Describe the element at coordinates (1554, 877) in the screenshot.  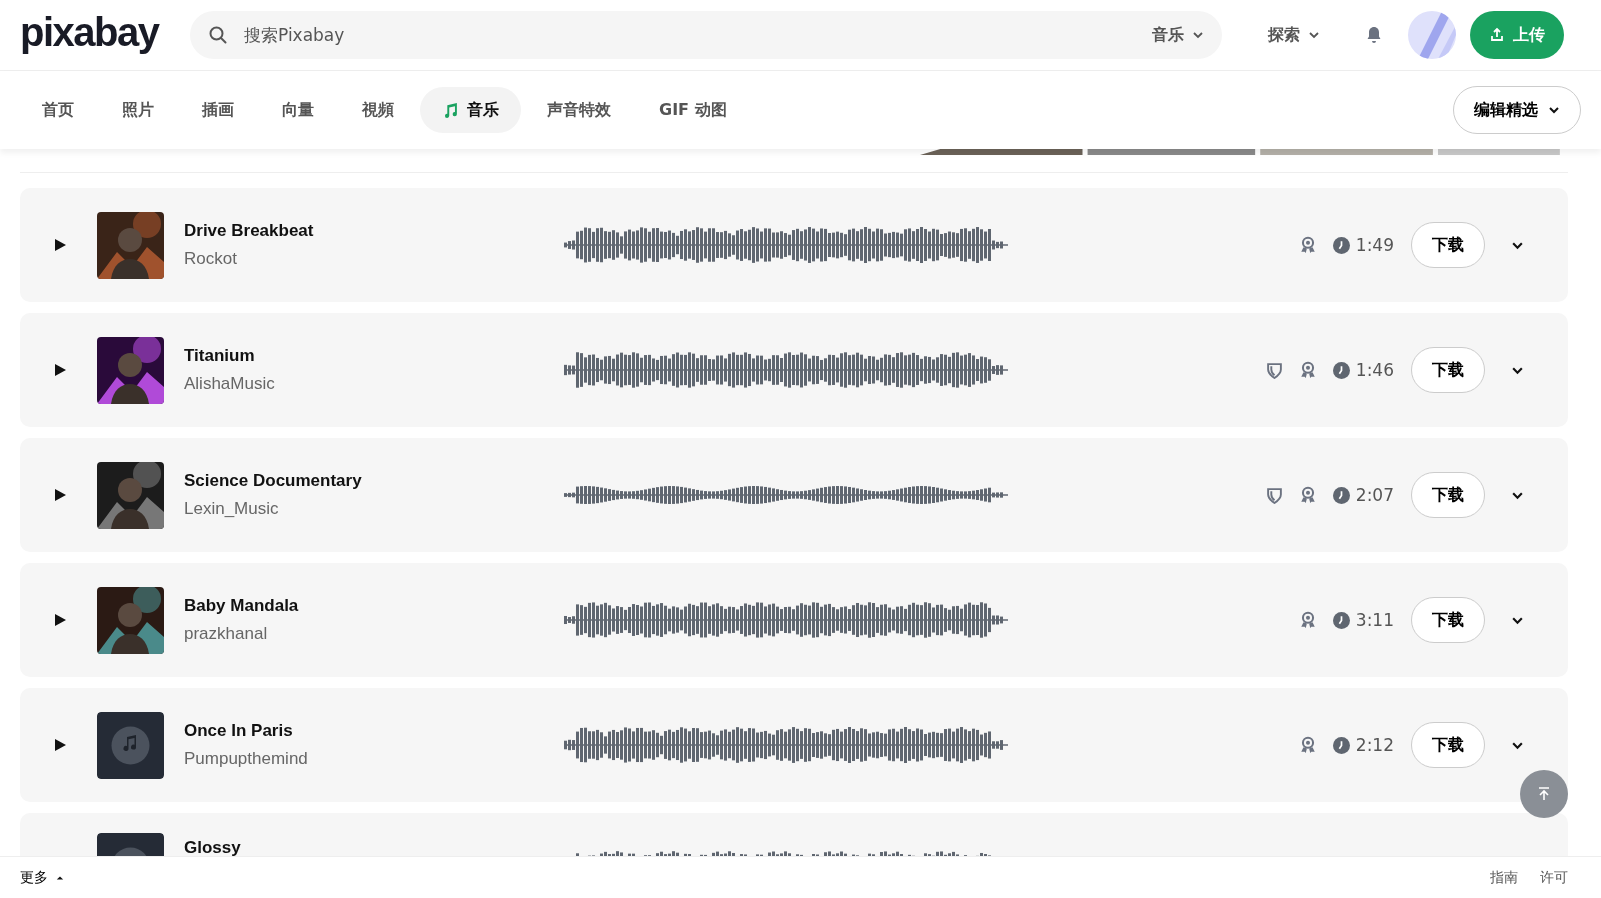
I see `footer-link: 许可` at that location.